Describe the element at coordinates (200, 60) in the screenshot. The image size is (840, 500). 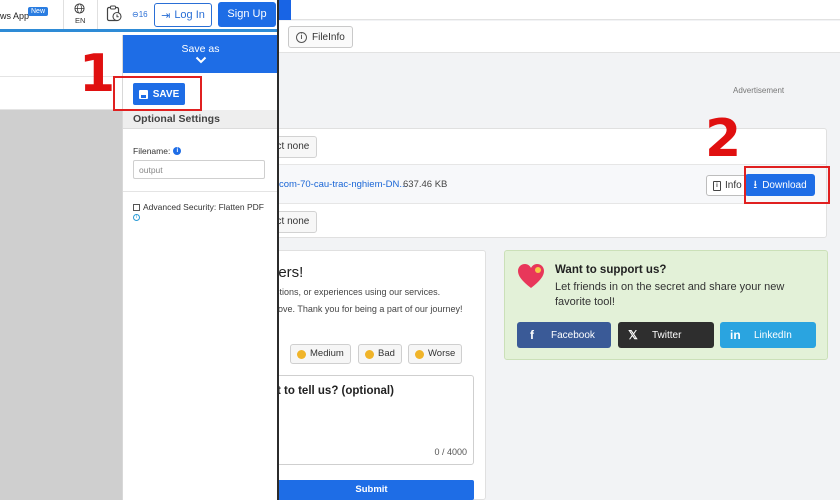
I see `chevron-down-icon` at that location.